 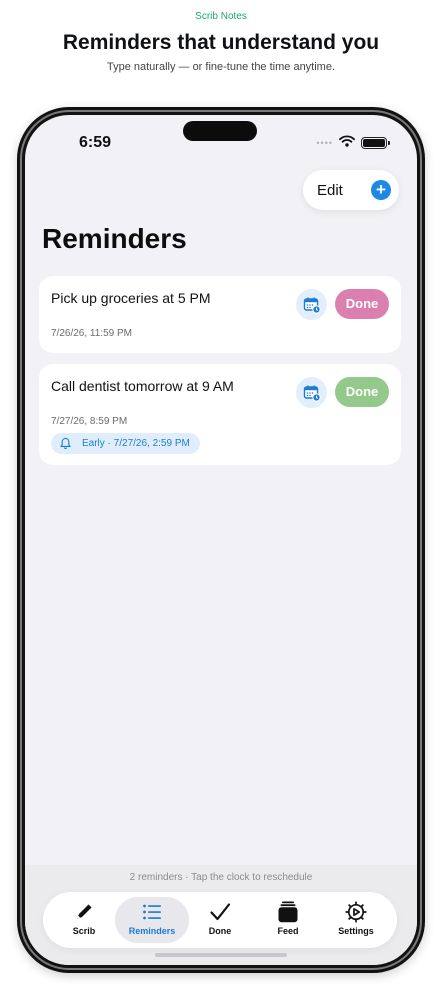 I want to click on page-title: Reminders, so click(x=114, y=238).